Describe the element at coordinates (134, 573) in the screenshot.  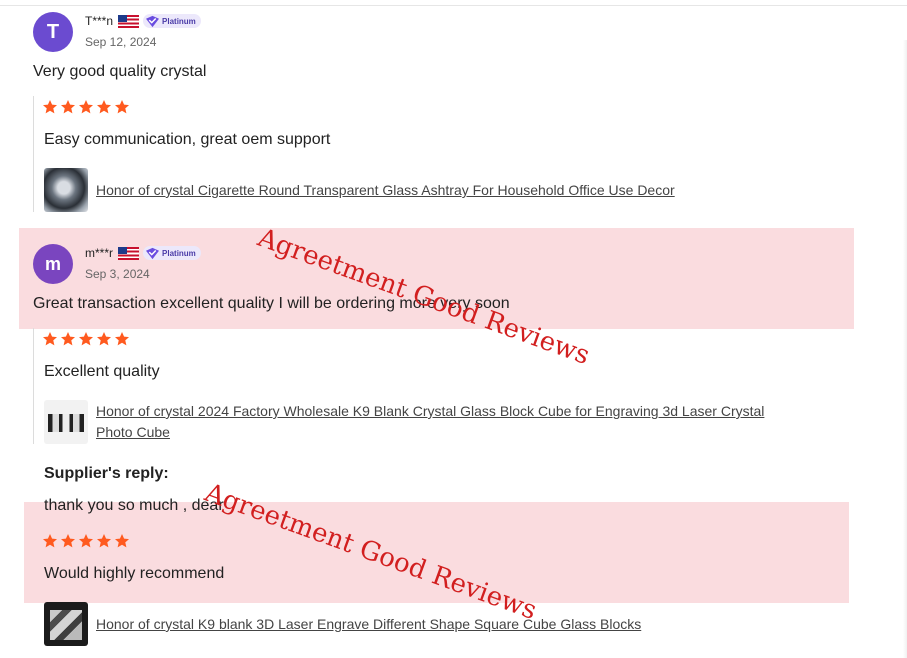
I see `review-detail: Would highly recommend` at that location.